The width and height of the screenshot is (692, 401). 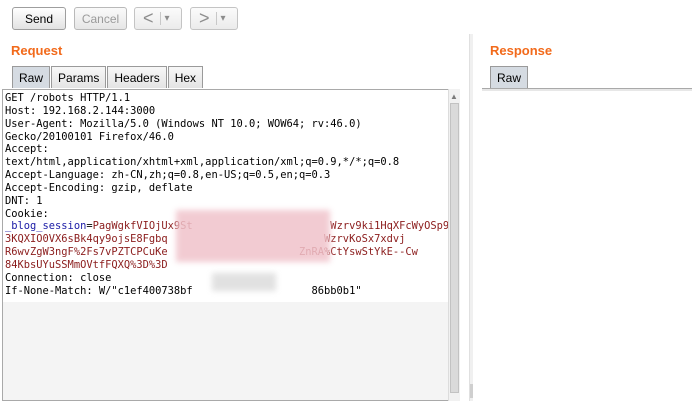 I want to click on response-editor, so click(x=587, y=89).